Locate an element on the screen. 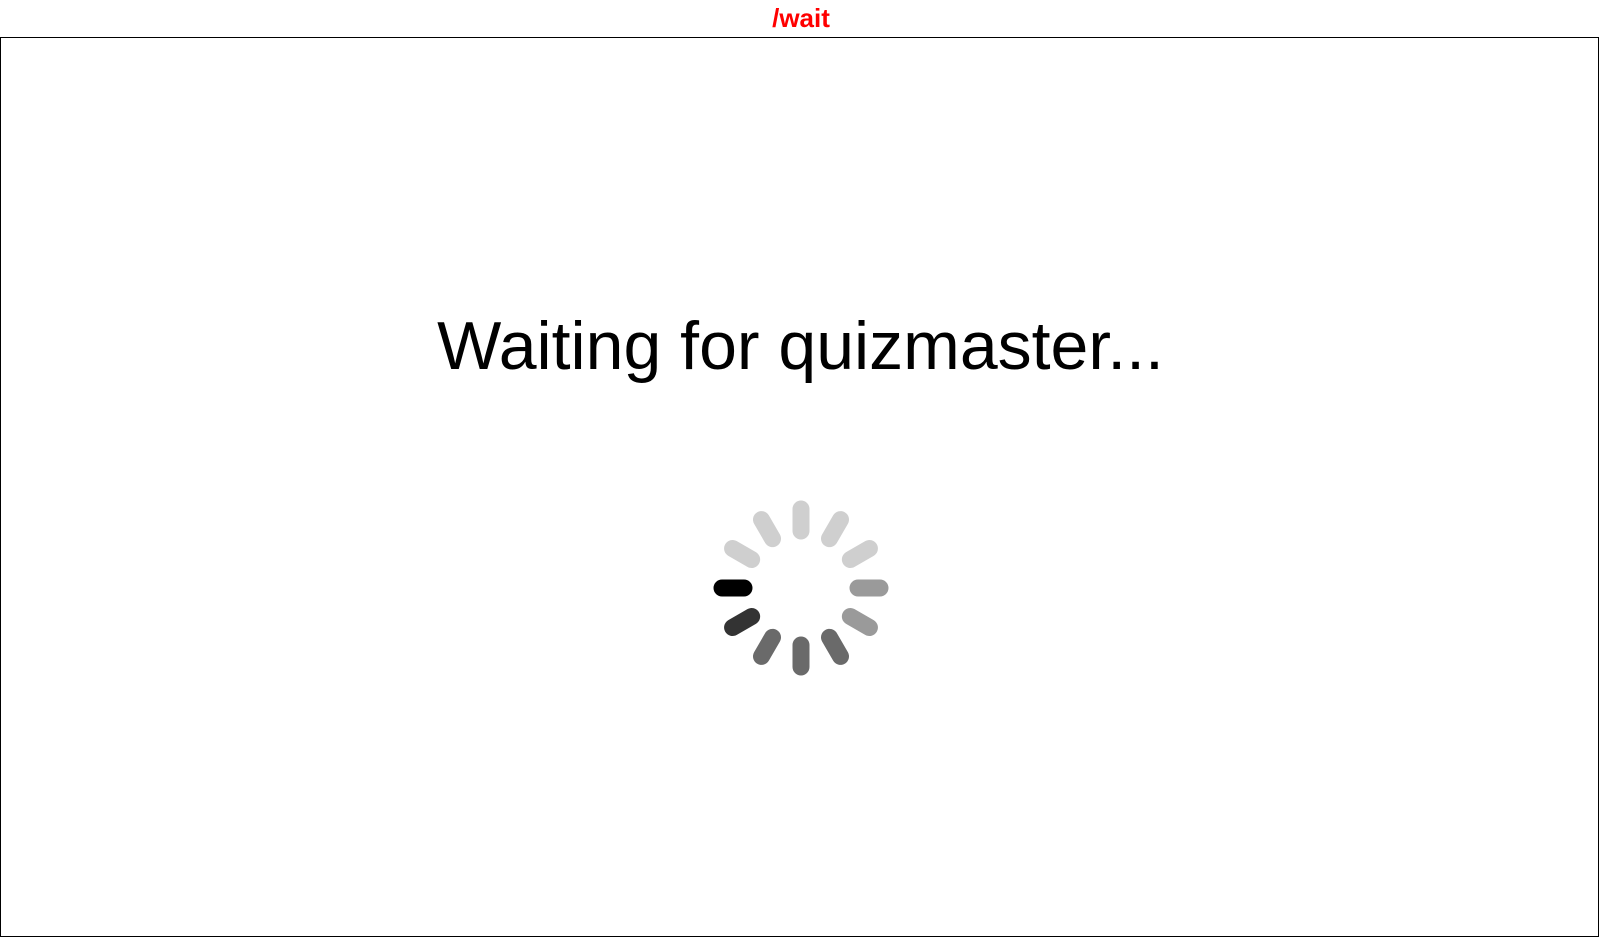  loading-spinner-icon is located at coordinates (801, 588).